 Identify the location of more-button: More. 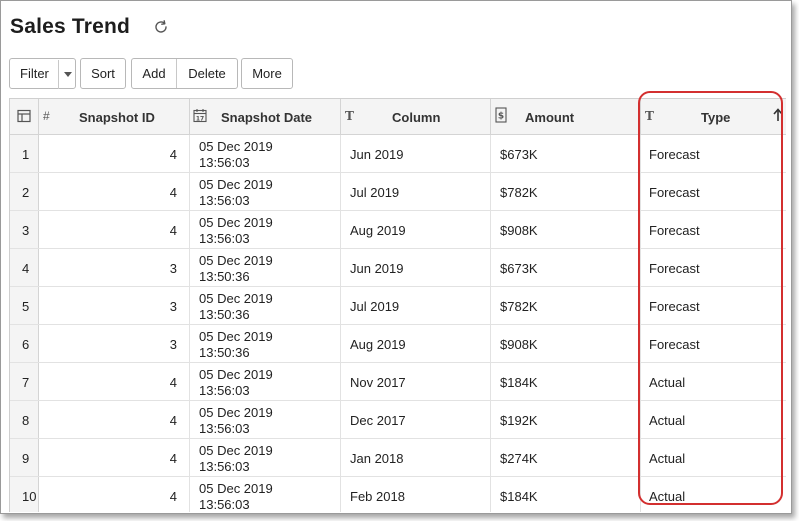
(267, 73).